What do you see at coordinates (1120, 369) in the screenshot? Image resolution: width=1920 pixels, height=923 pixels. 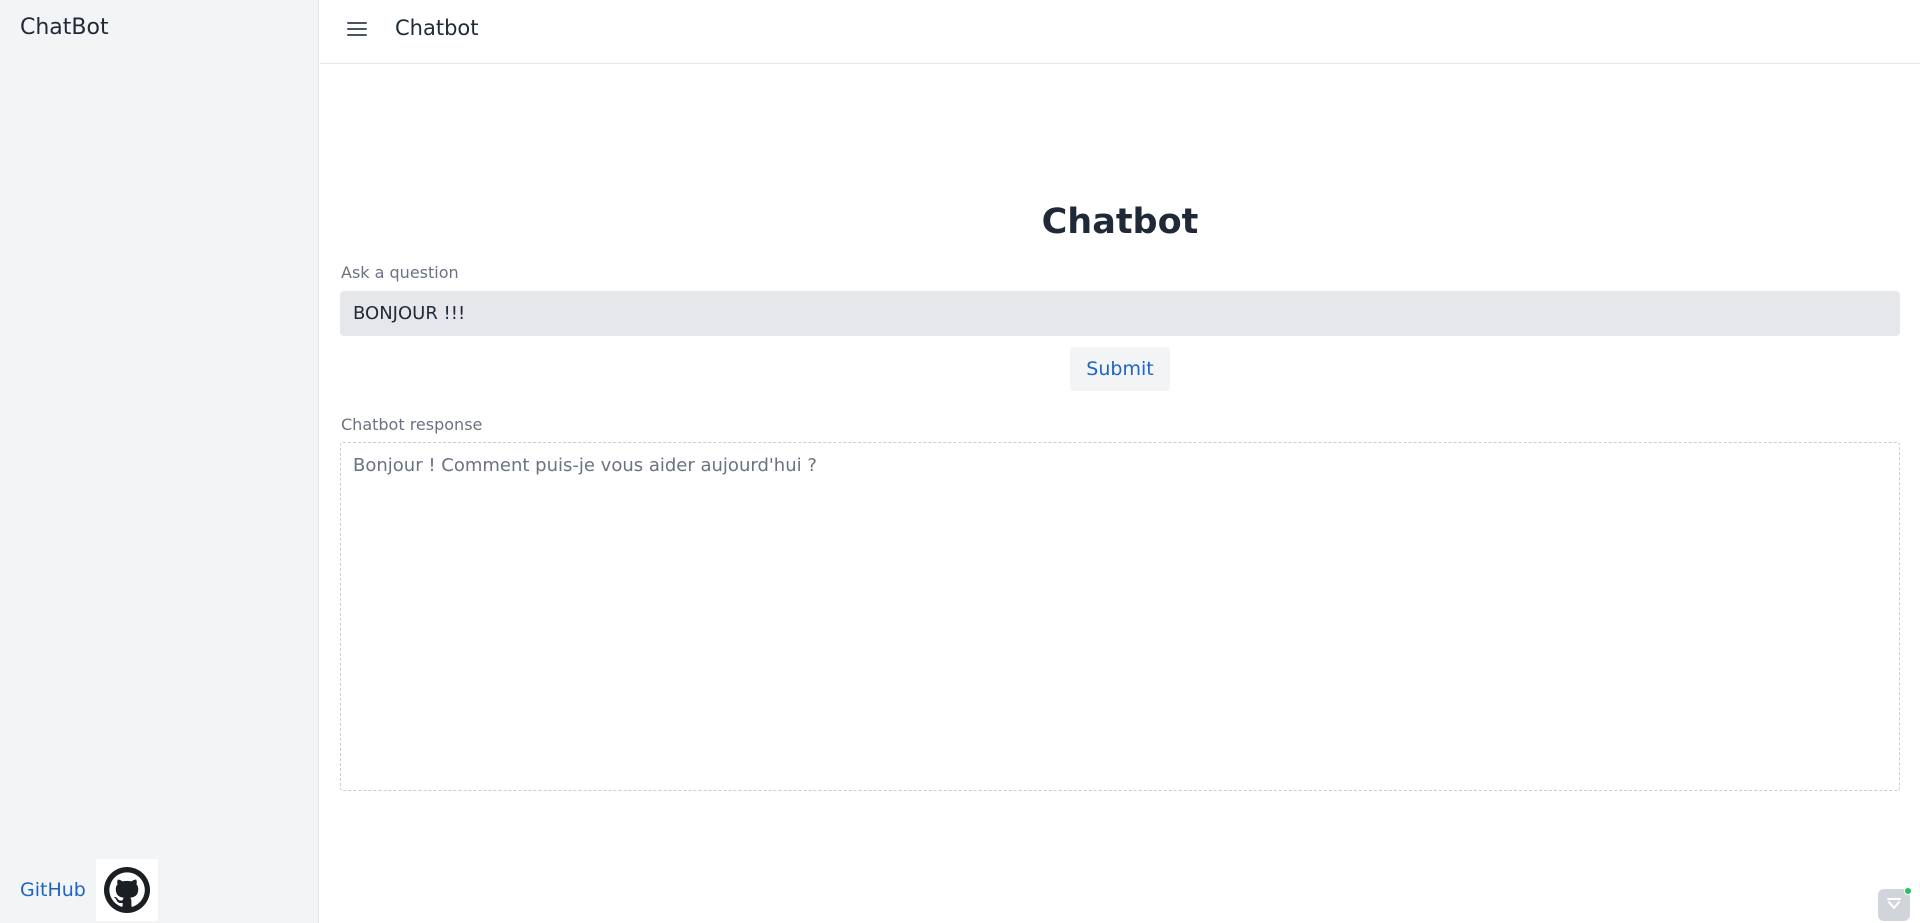 I see `submit-button: Submit` at bounding box center [1120, 369].